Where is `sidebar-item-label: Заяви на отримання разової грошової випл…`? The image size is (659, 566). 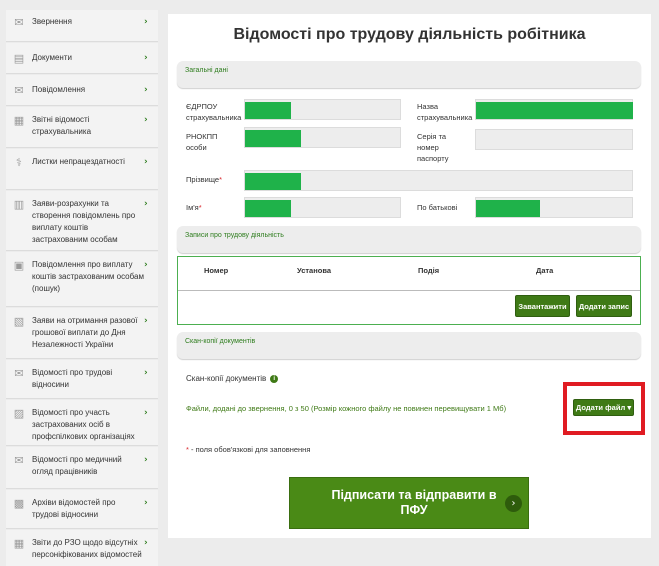 sidebar-item-label: Заяви на отримання разової грошової випл… is located at coordinates (85, 332).